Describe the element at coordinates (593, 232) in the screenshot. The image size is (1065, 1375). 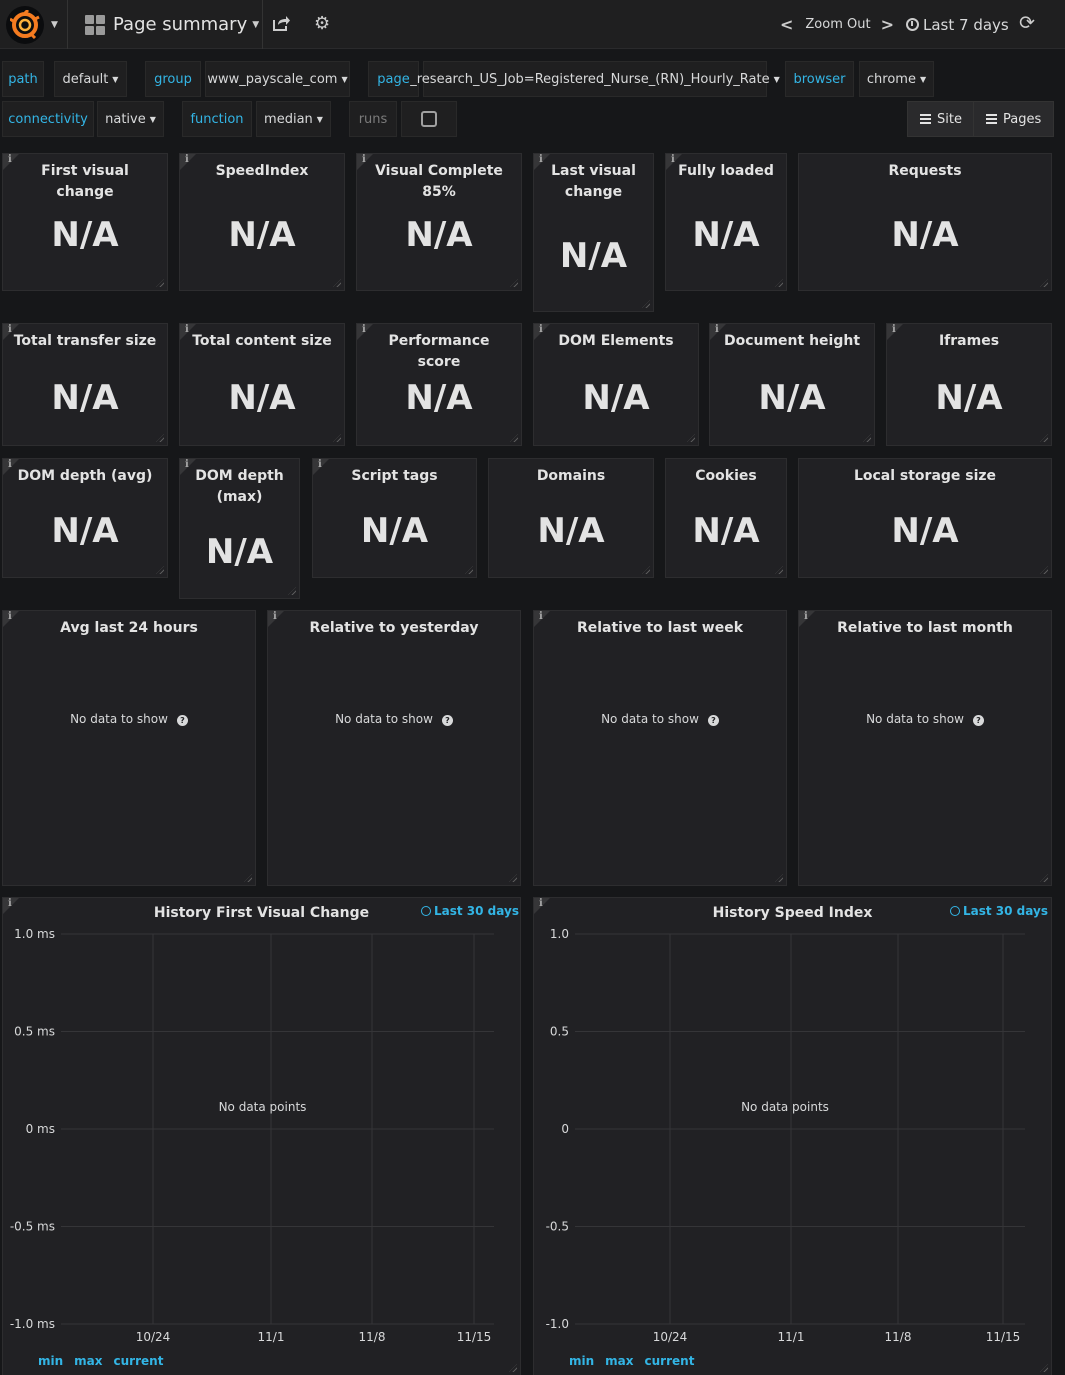
I see `stat-panel-last-visual-change: i Last visual change N/A` at that location.